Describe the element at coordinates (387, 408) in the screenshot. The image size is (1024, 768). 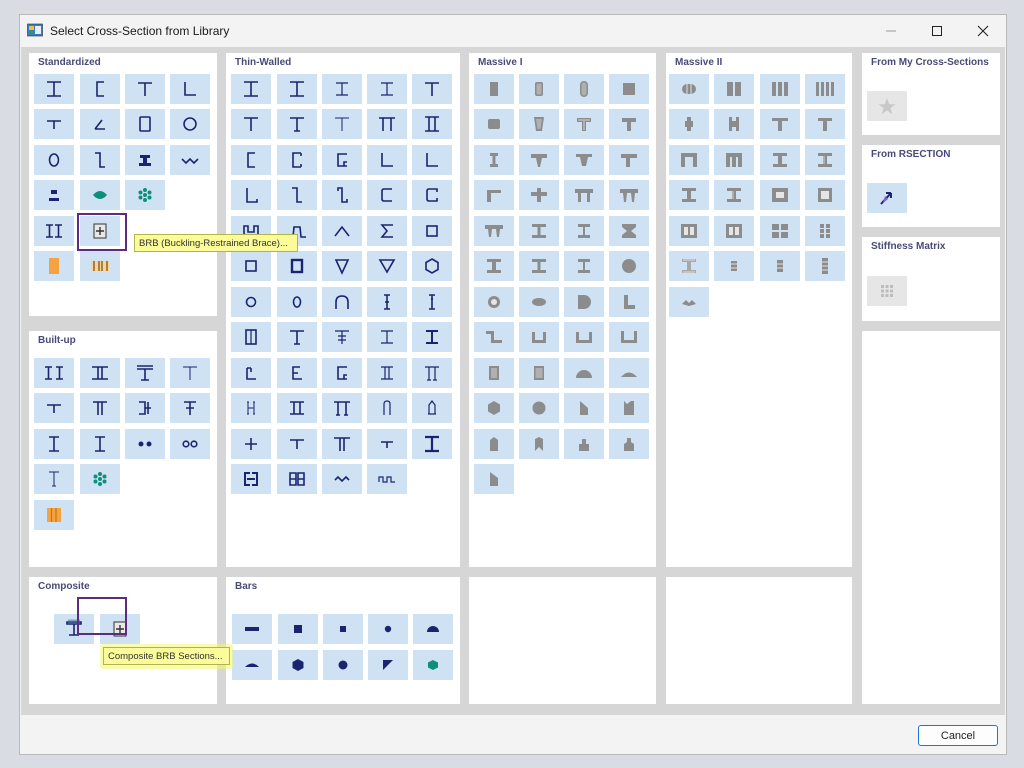
I see `section-button-tube-u` at that location.